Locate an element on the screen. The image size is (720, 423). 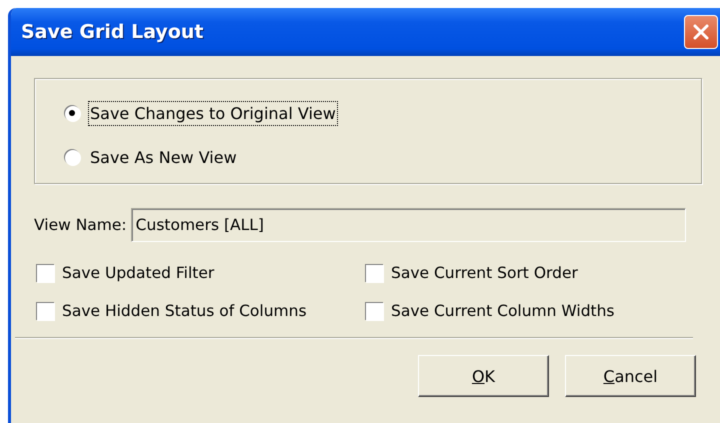
radio-label: Save As New View is located at coordinates (163, 157).